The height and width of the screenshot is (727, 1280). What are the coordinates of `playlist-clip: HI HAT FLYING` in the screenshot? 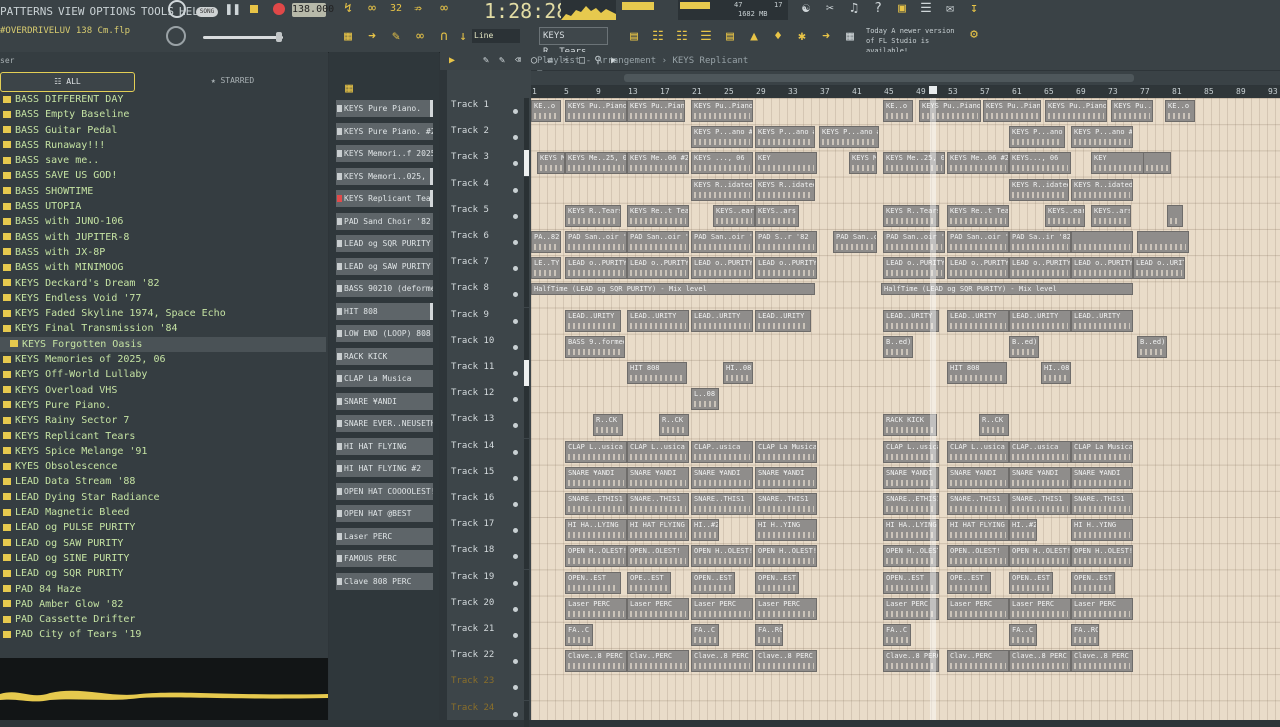 It's located at (658, 530).